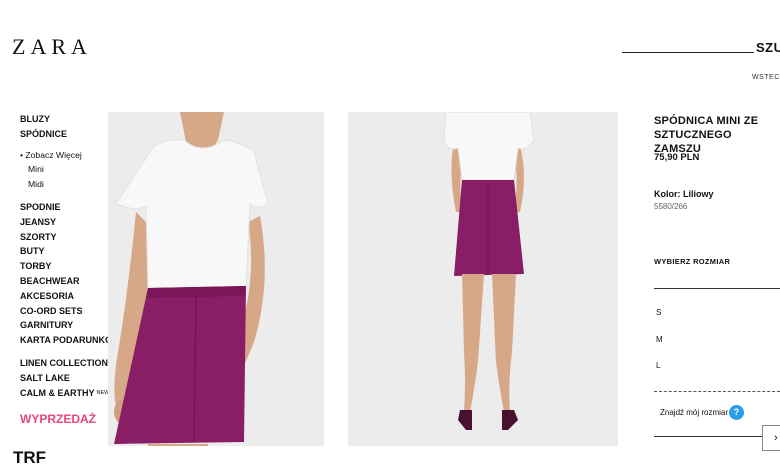  Describe the element at coordinates (29, 458) in the screenshot. I see `nav-item-trf: TRF` at that location.